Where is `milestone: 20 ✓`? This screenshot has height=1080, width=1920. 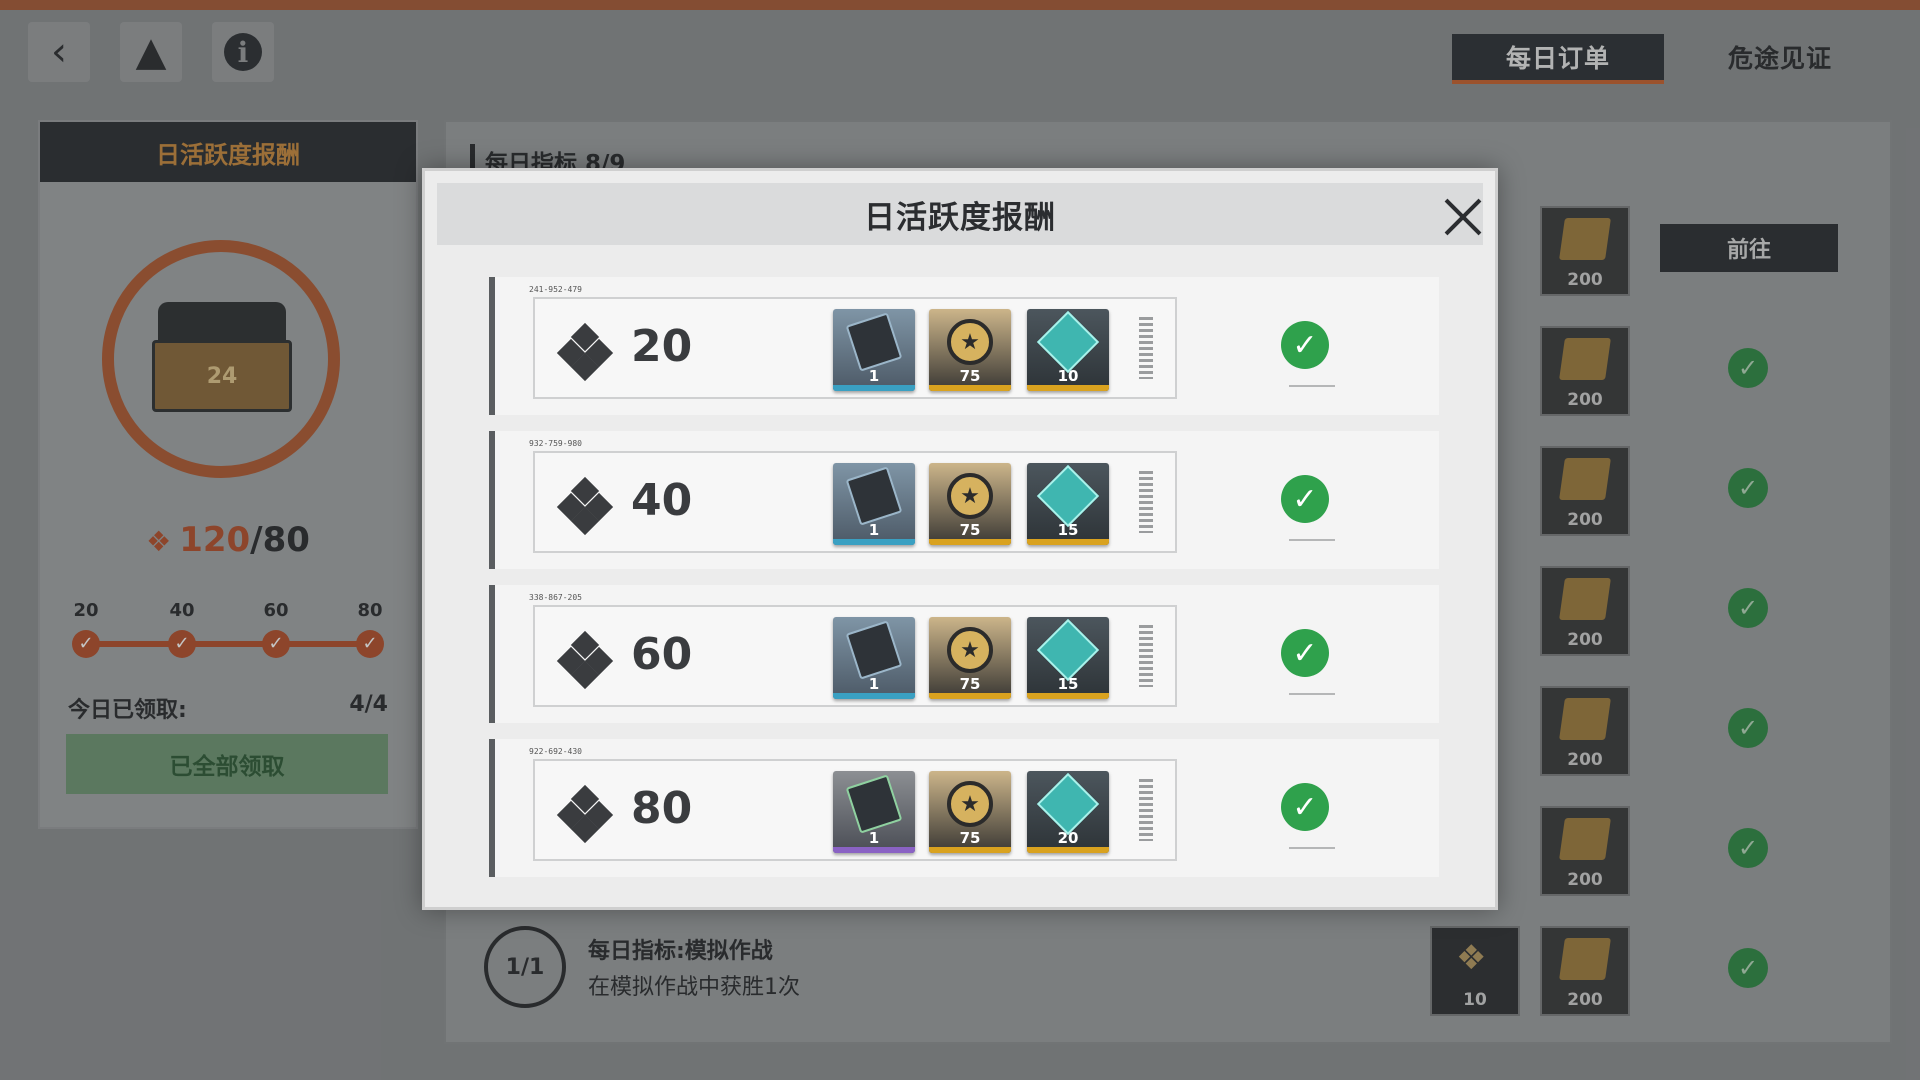
milestone: 20 ✓ is located at coordinates (86, 629).